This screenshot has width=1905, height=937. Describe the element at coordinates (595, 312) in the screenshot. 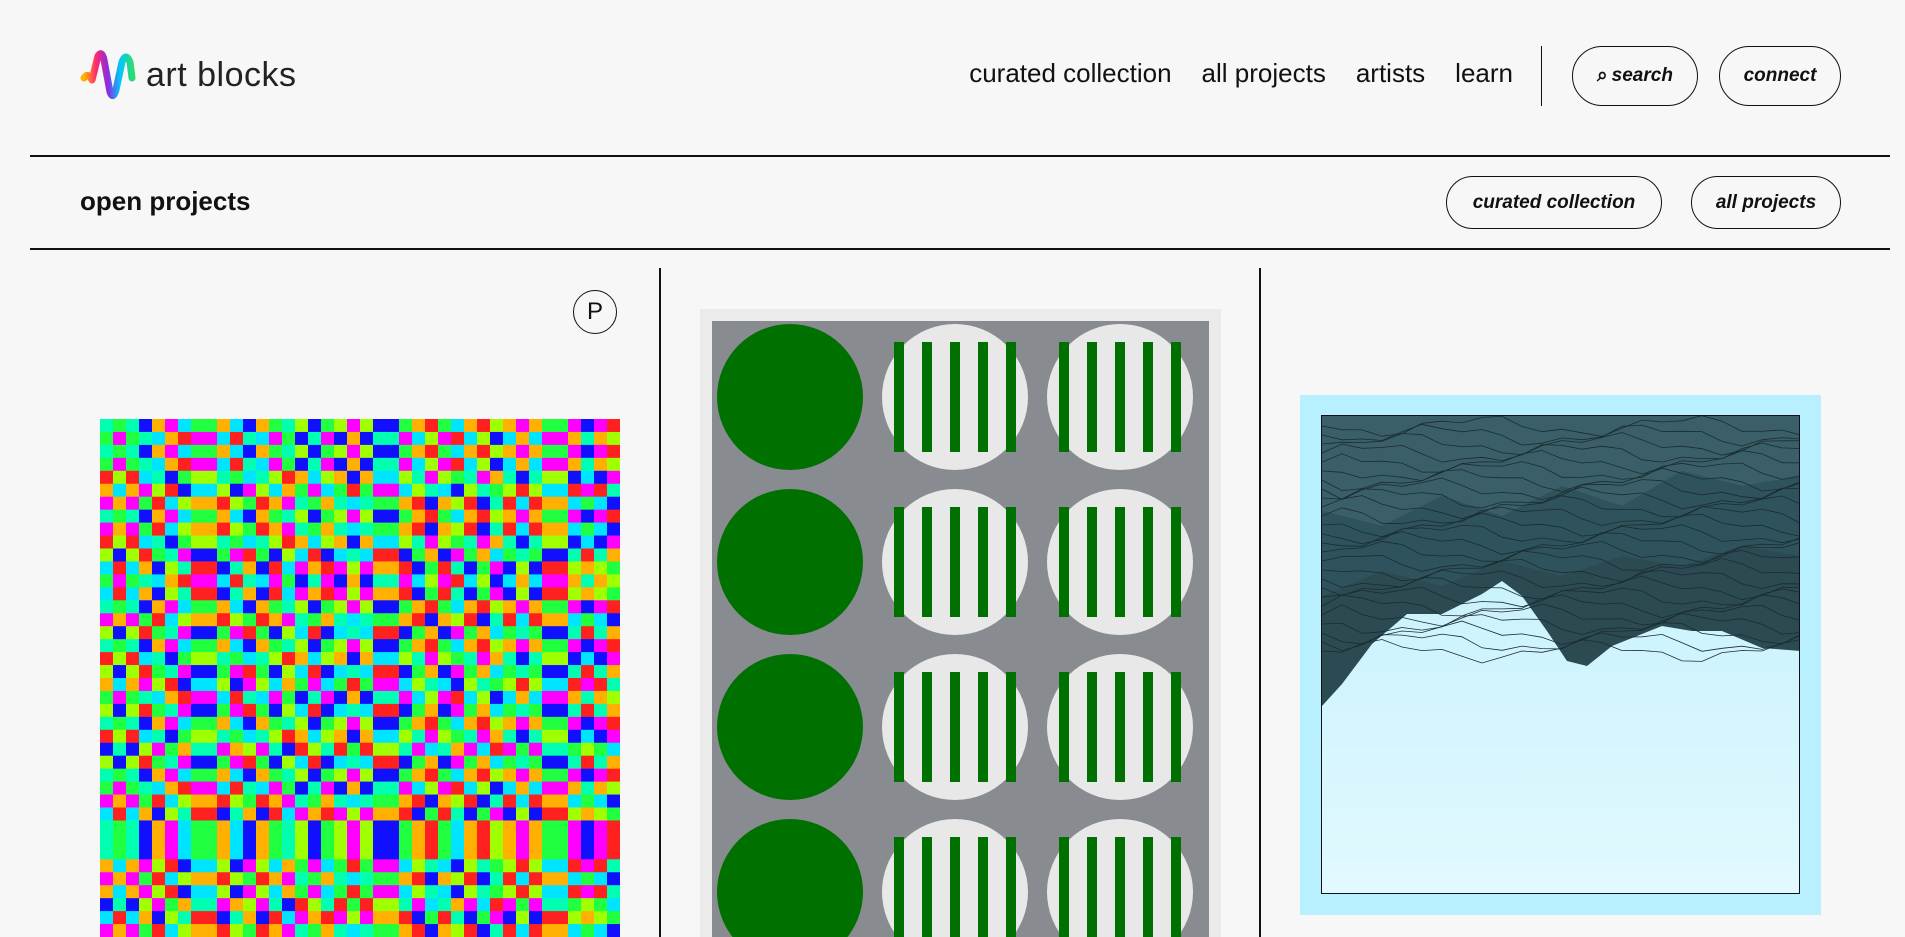

I see `project-badge: P` at that location.